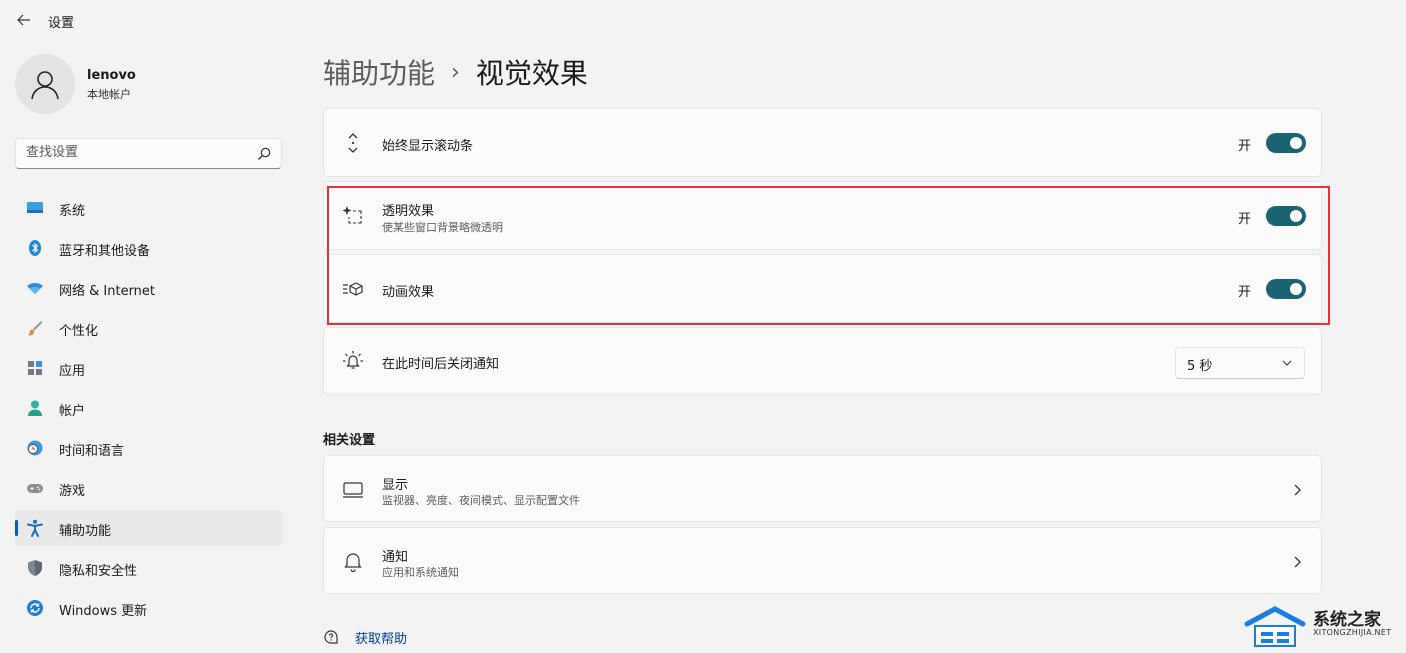 The width and height of the screenshot is (1406, 653). What do you see at coordinates (353, 490) in the screenshot?
I see `display-icon` at bounding box center [353, 490].